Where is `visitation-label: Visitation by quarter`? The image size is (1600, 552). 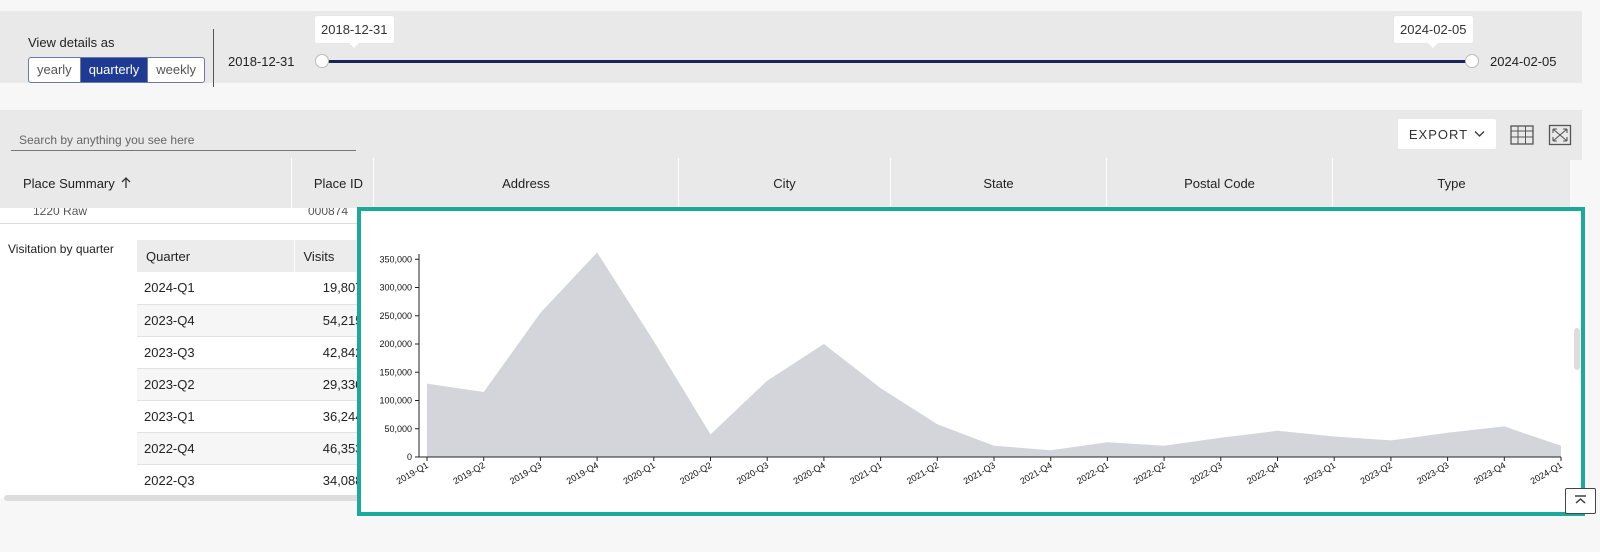 visitation-label: Visitation by quarter is located at coordinates (61, 249).